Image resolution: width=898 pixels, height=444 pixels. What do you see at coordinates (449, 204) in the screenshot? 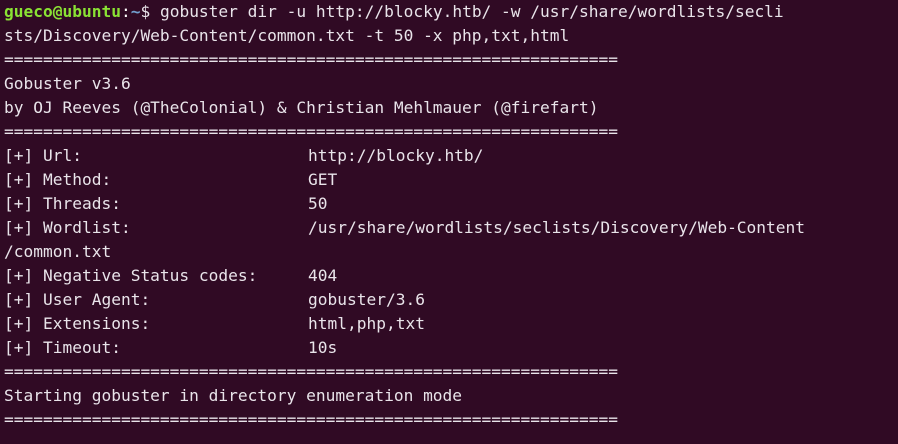
I see `config-row-threads: [+] Threads: 50` at bounding box center [449, 204].